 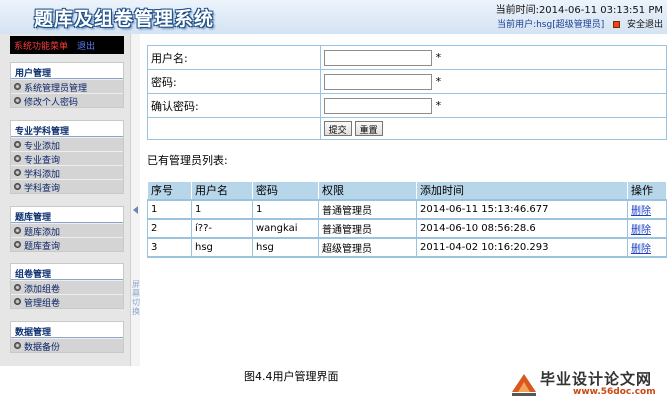 I want to click on sidebar-item-label: 管理组卷, so click(x=42, y=304).